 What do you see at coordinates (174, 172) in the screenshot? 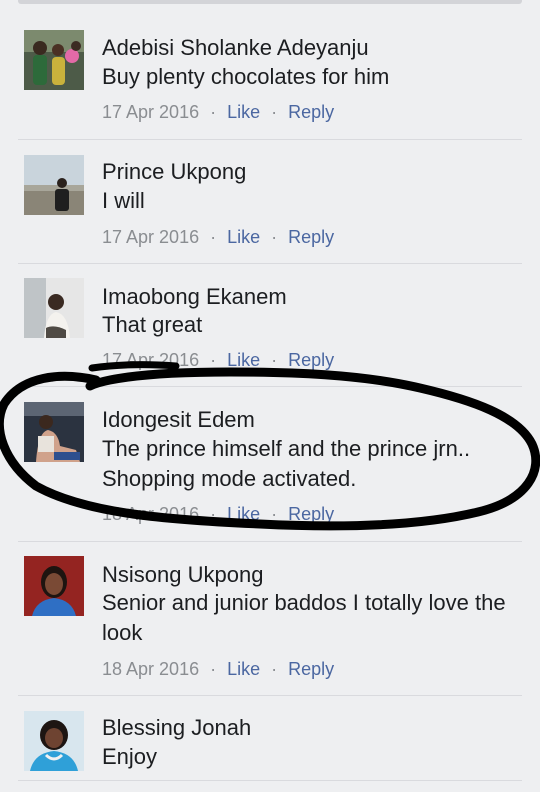
I see `comment-author: Prince Ukpong` at bounding box center [174, 172].